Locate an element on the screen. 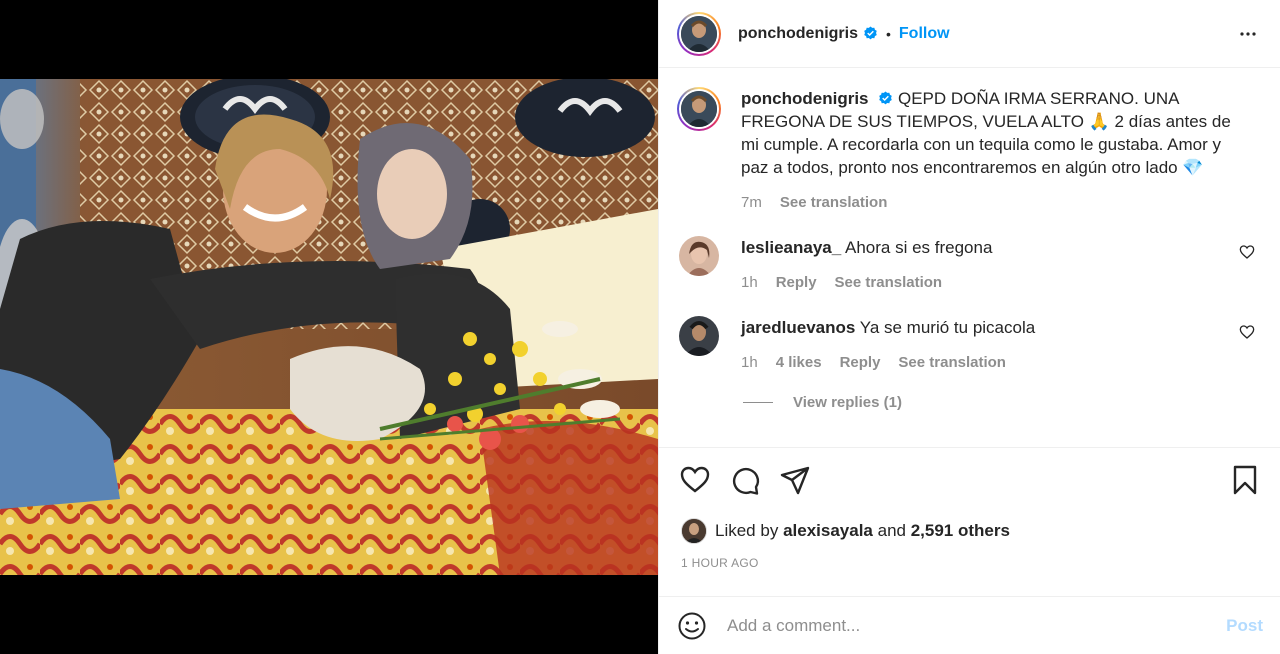 The image size is (1280, 654). post-timestamp: 1 HOUR AGO is located at coordinates (720, 563).